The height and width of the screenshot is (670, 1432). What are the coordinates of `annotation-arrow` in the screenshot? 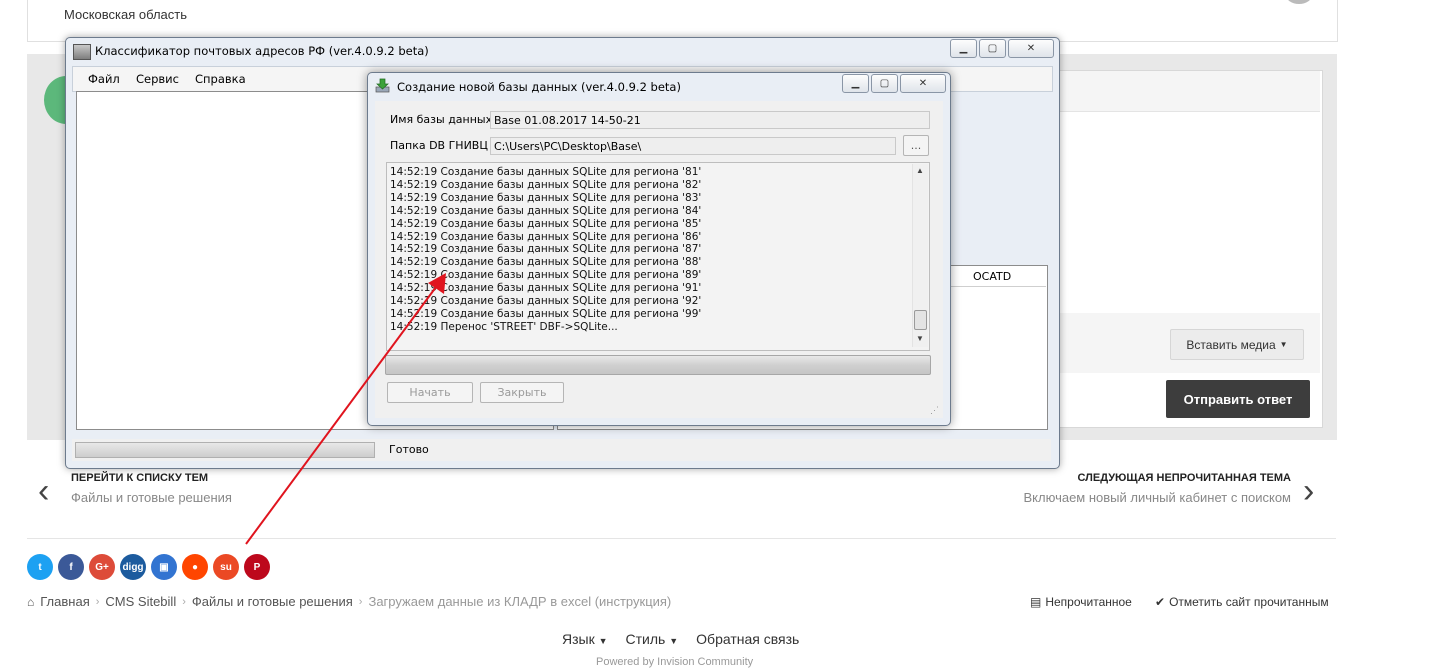 It's located at (345, 409).